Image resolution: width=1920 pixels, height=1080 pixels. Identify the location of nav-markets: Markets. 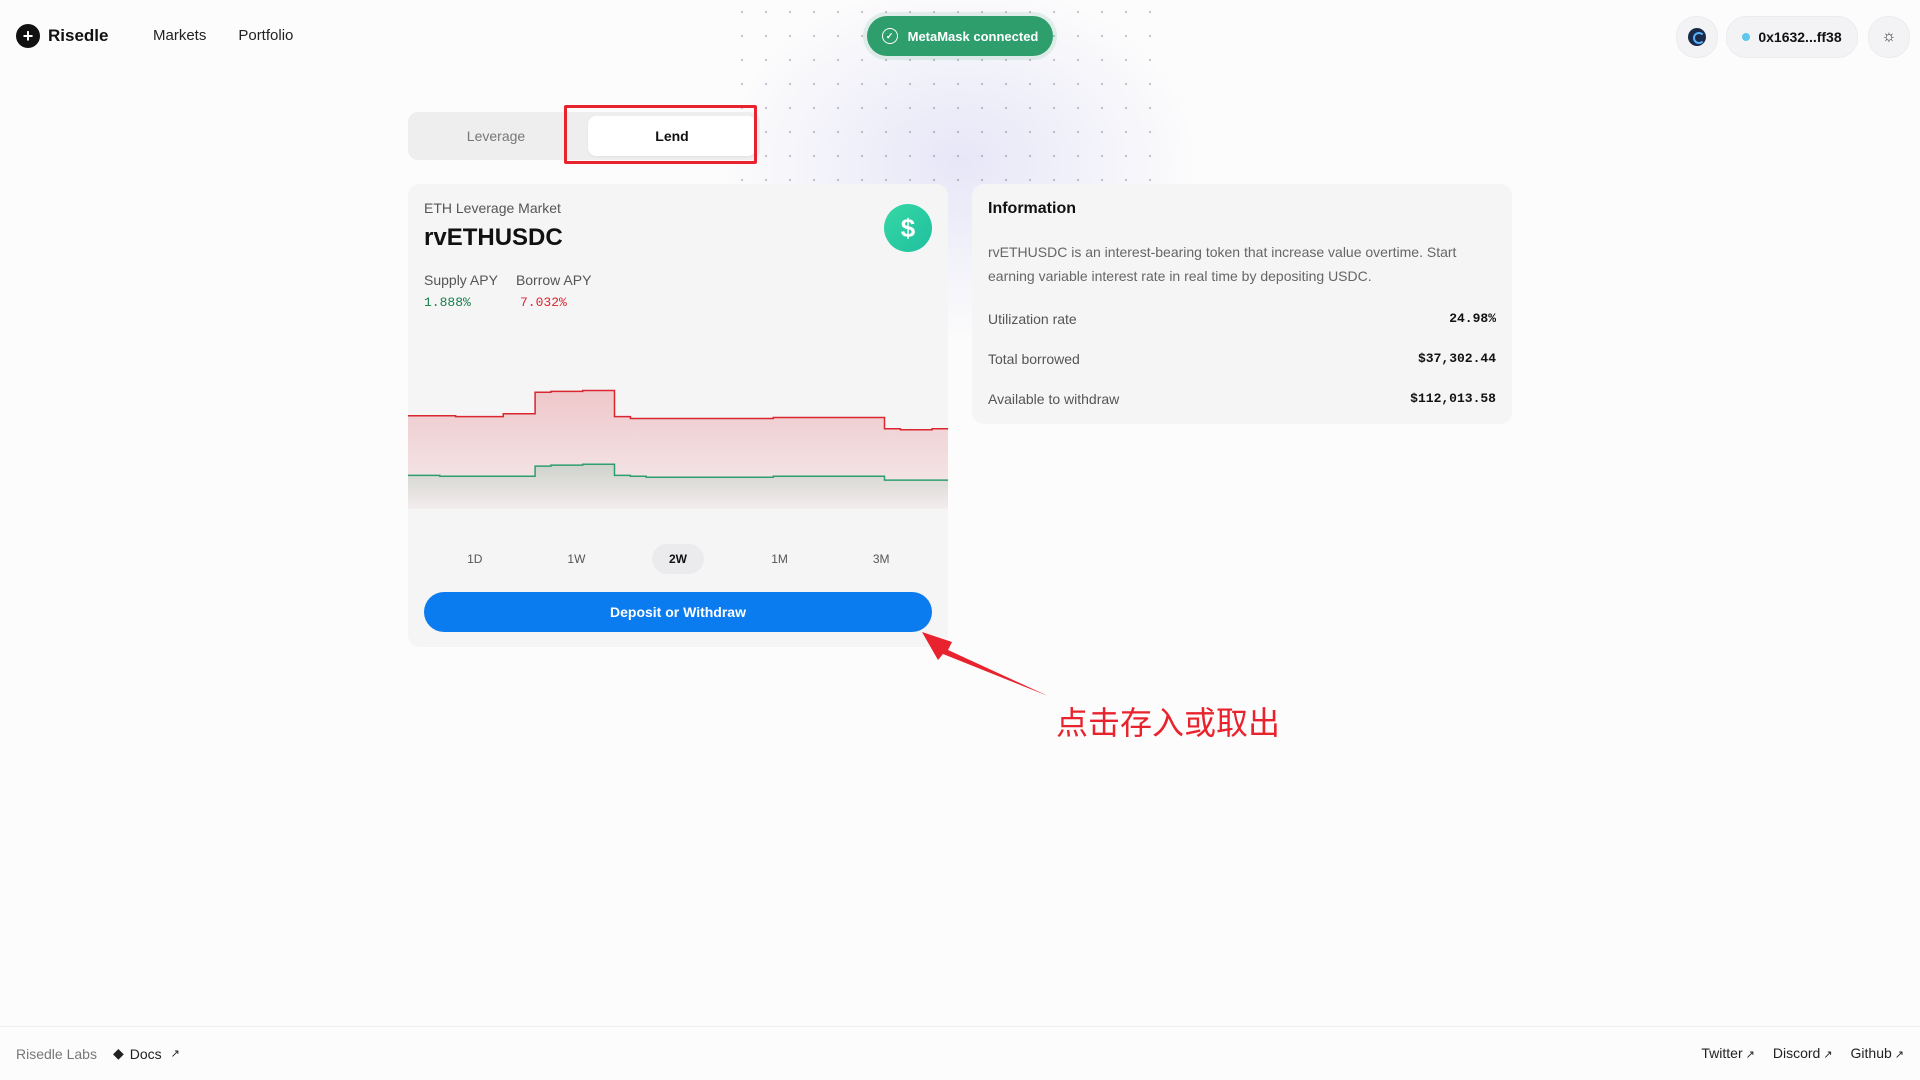
(179, 35).